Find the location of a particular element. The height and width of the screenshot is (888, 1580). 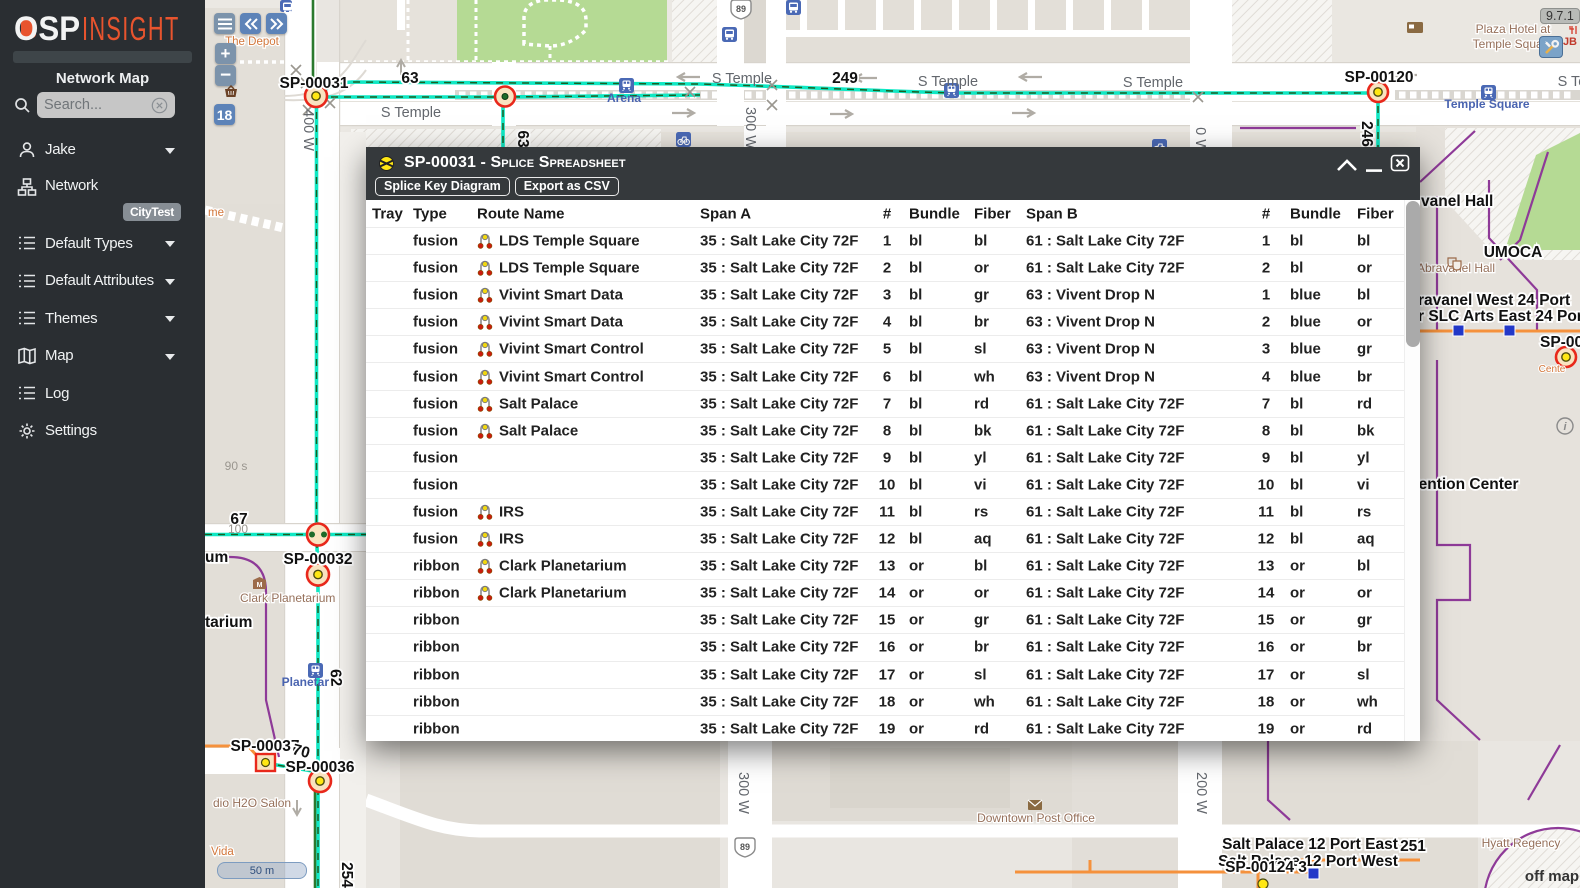

svg-text: Hyatt Regency is located at coordinates (1521, 843).